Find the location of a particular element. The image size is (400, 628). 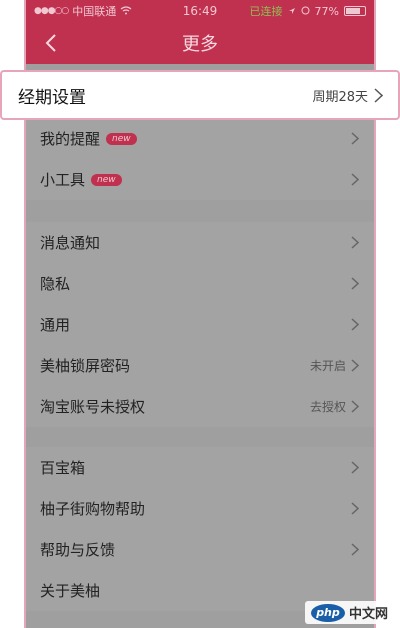

app-header: ●●●○○ 中国联通 16:49 已连接 77% 更多 is located at coordinates (200, 32).